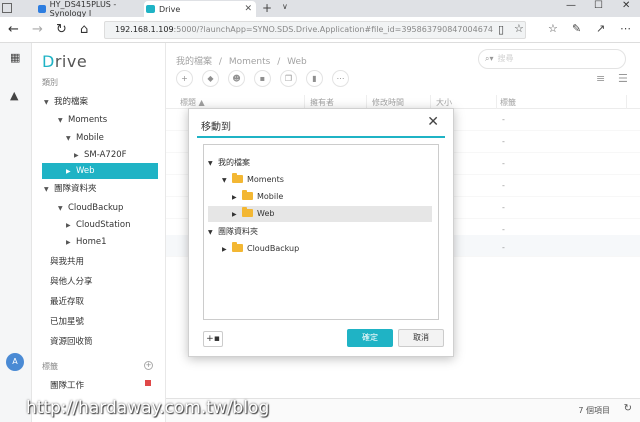  What do you see at coordinates (15, 57) in the screenshot?
I see `app-grid-icon: ▦` at bounding box center [15, 57].